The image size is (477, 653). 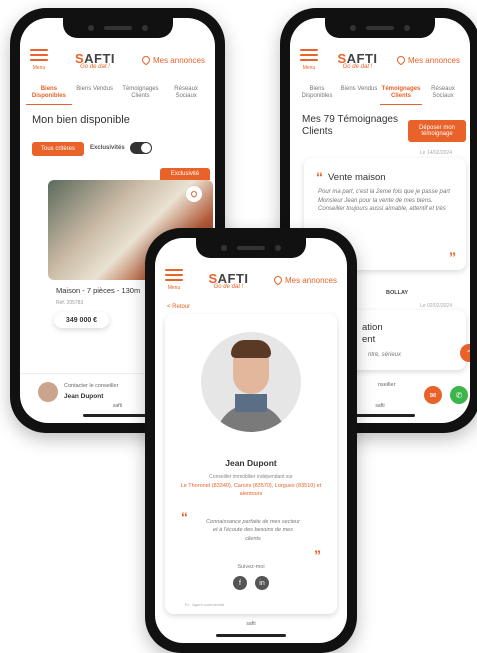 What do you see at coordinates (58, 149) in the screenshot?
I see `filter-button: Tous critères` at bounding box center [58, 149].